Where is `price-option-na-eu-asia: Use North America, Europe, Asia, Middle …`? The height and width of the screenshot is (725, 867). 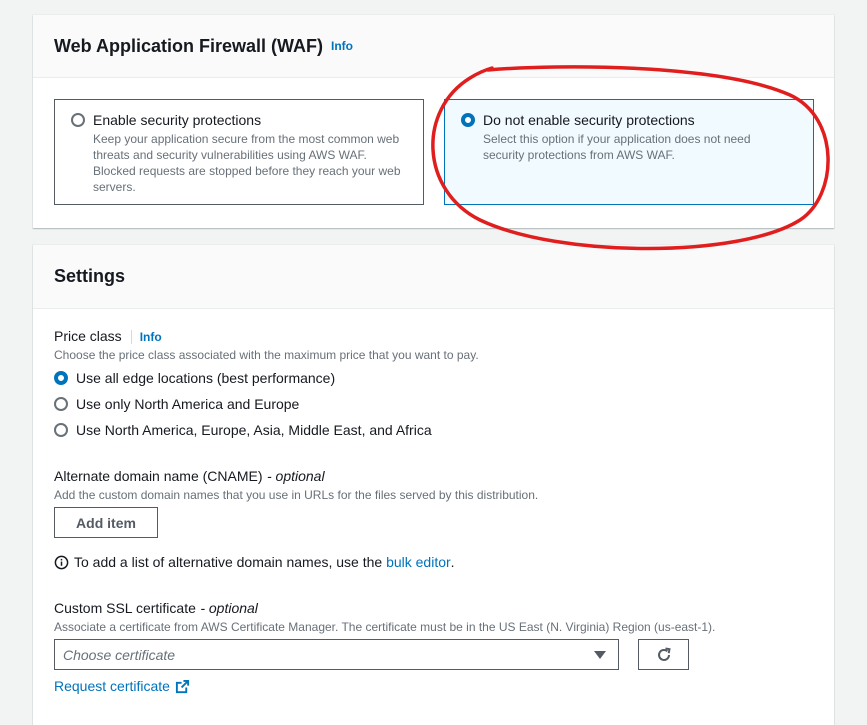 price-option-na-eu-asia: Use North America, Europe, Asia, Middle … is located at coordinates (243, 430).